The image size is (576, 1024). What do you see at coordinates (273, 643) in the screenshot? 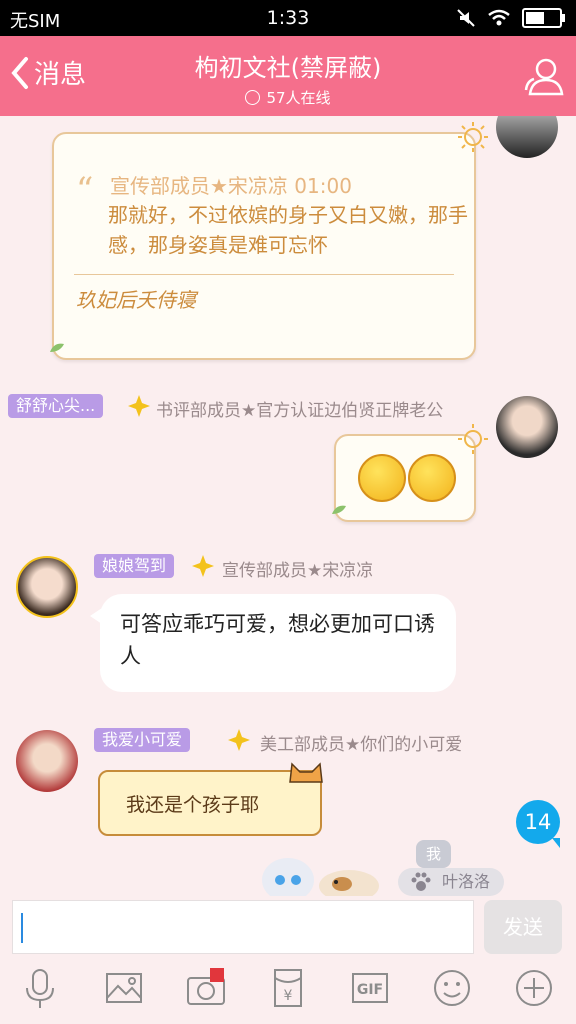
I see `message-bubble: 可答应乖巧可爱，想必更加可口诱人` at bounding box center [273, 643].